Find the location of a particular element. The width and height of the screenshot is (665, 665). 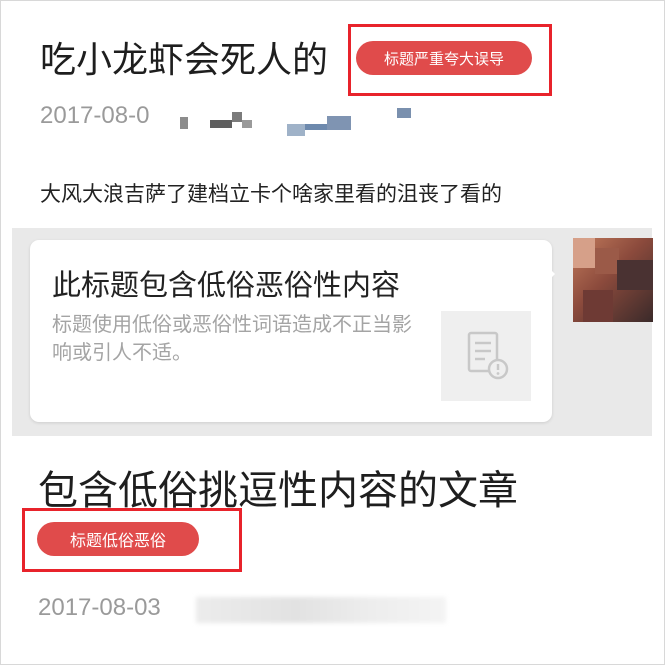

tooltip-description: 标题使用低俗或恶俗性词语造成不正当影响或引人不适。 is located at coordinates (232, 338).